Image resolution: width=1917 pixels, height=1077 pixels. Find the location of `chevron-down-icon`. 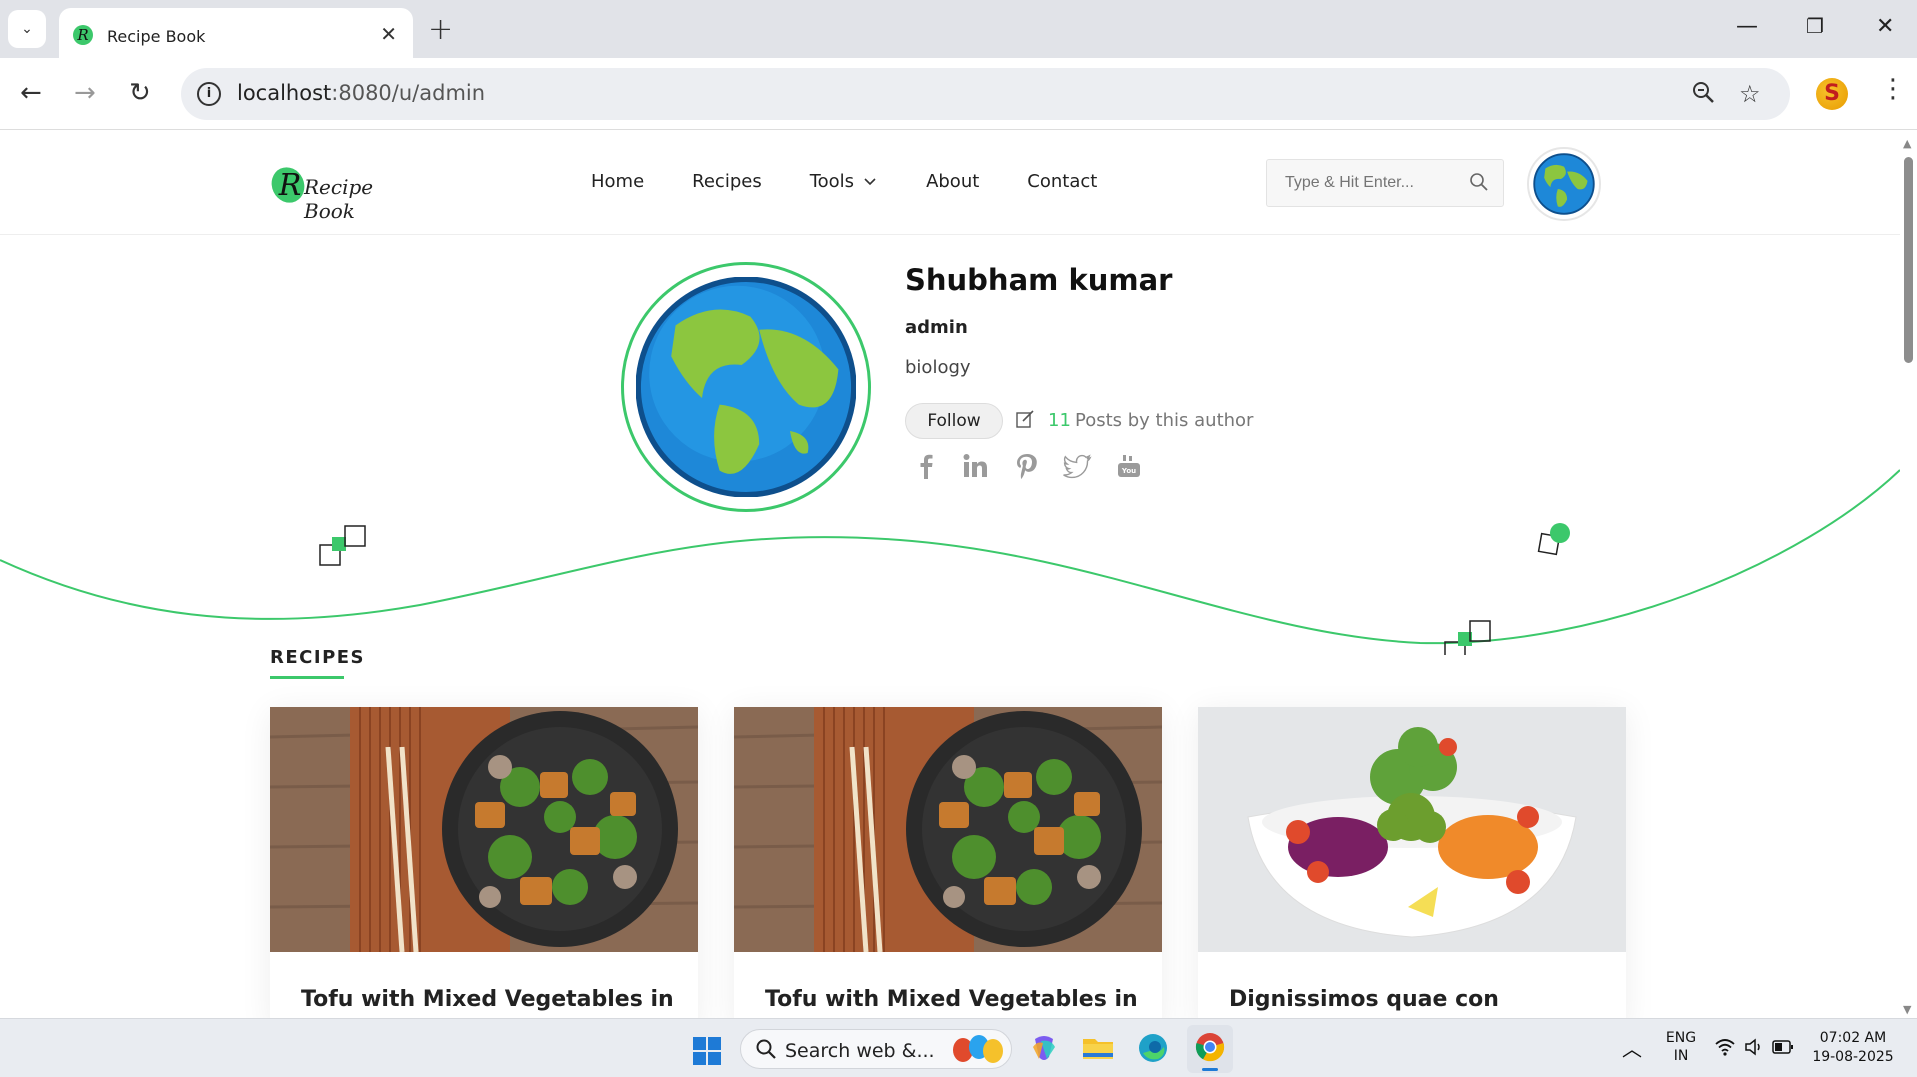

chevron-down-icon is located at coordinates (870, 181).